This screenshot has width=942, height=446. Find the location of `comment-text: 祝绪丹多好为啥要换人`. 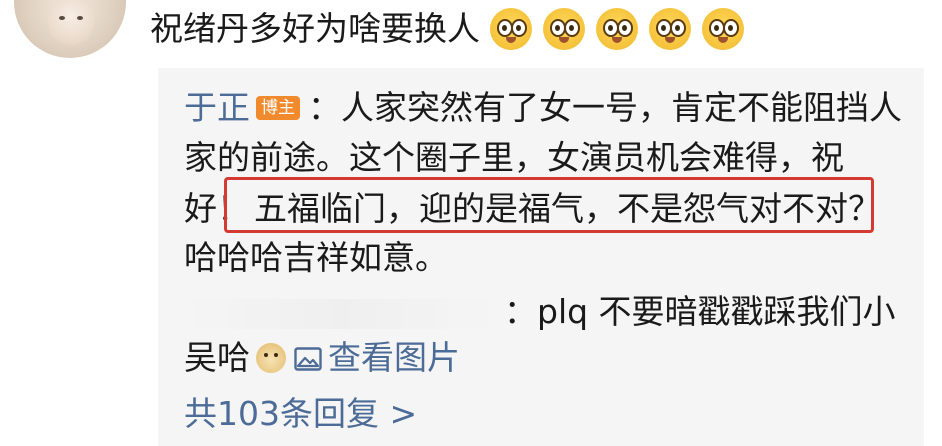

comment-text: 祝绪丹多好为啥要换人 is located at coordinates (315, 28).